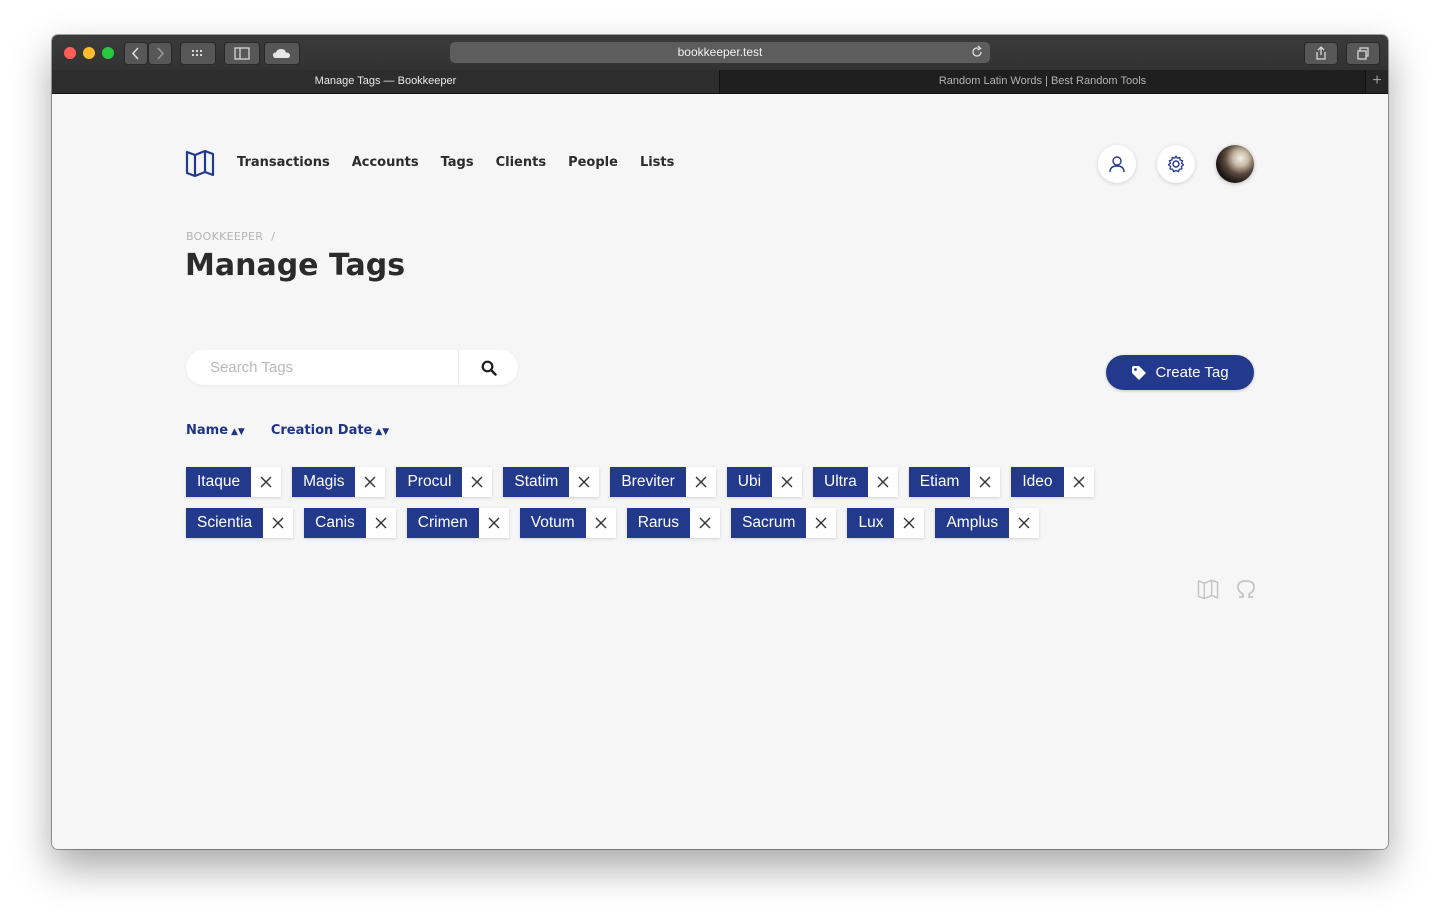  I want to click on tag-label: Votum, so click(552, 523).